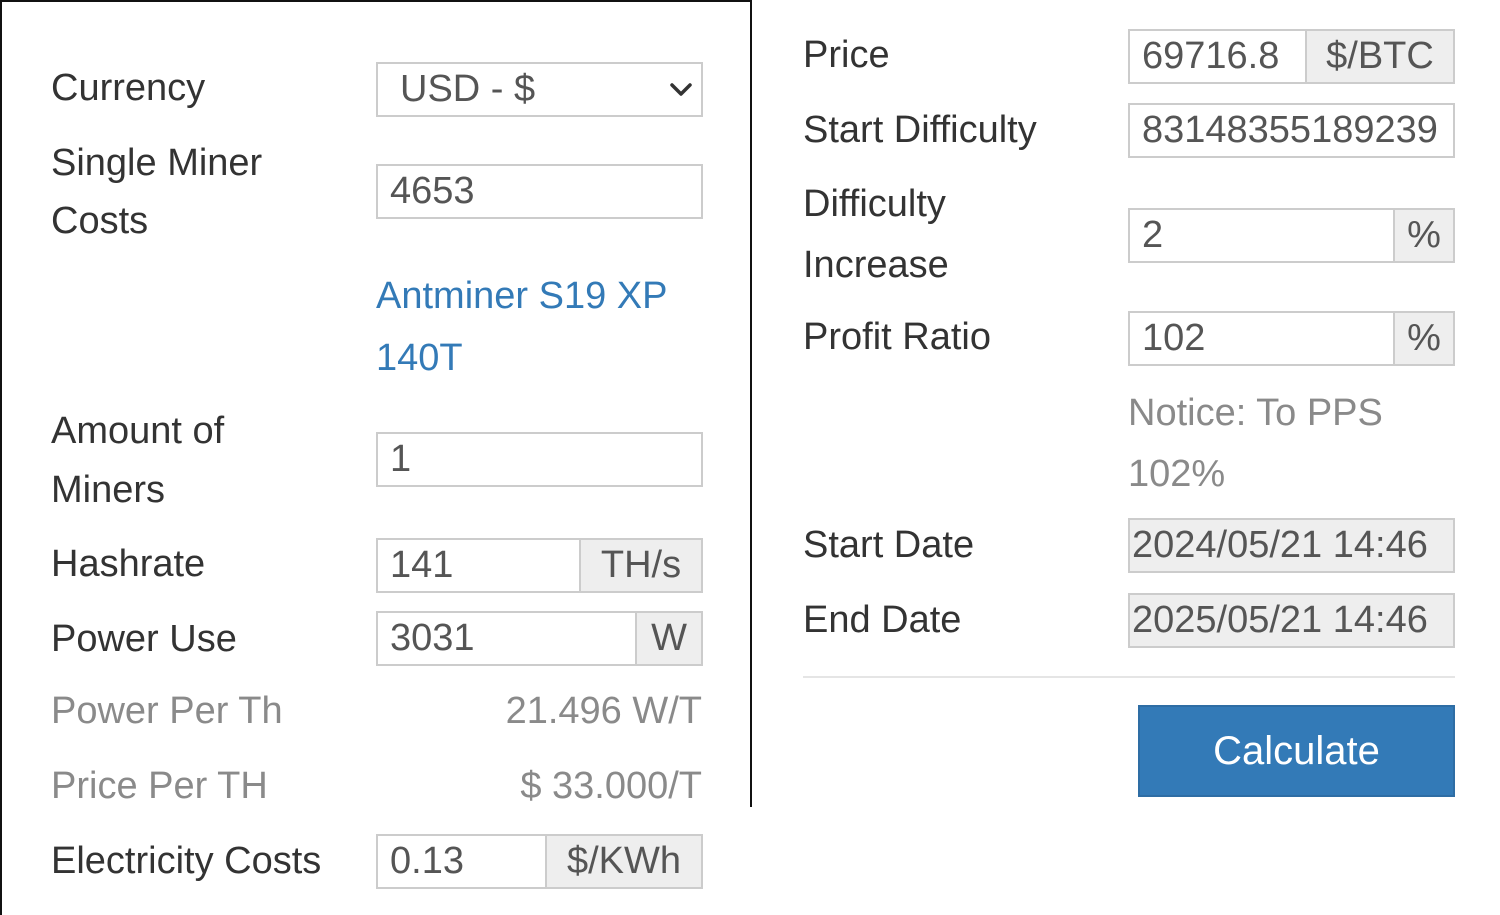  Describe the element at coordinates (1296, 751) in the screenshot. I see `calculate-button: Calculate` at that location.